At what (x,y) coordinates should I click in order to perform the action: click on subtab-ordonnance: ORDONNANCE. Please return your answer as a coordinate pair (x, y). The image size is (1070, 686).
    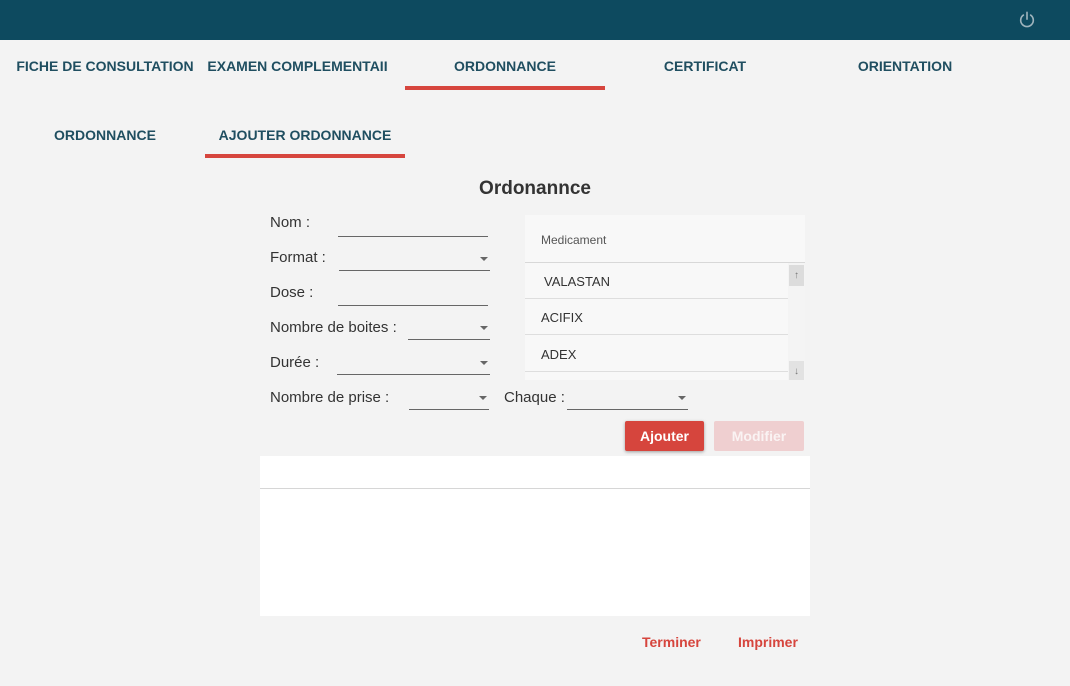
    Looking at the image, I should click on (105, 135).